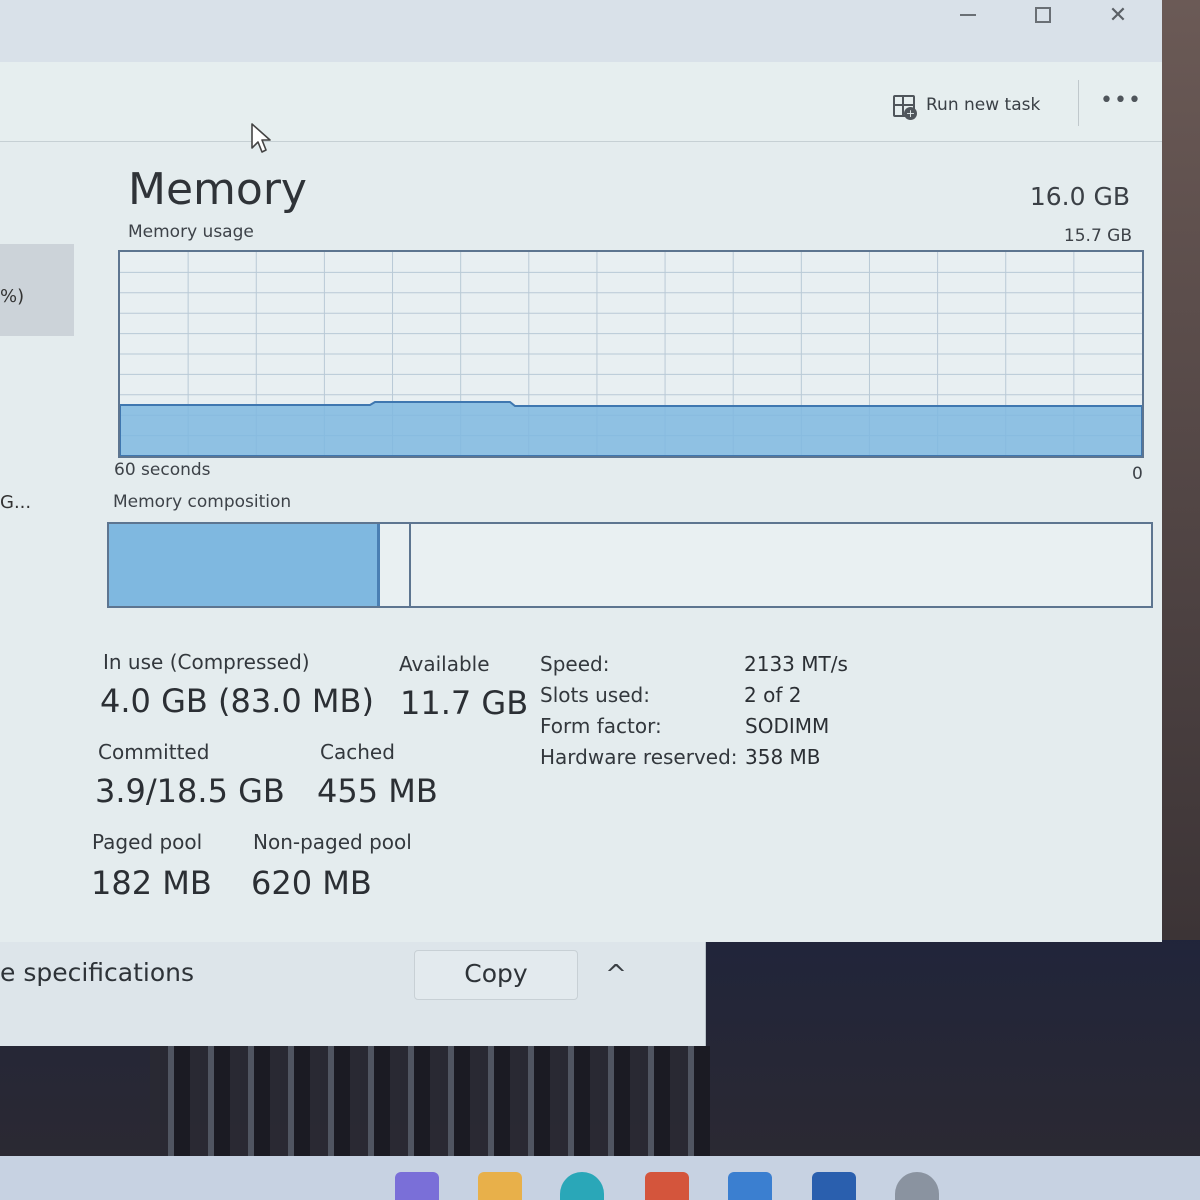  I want to click on graph-time-label: 60 seconds, so click(162, 470).